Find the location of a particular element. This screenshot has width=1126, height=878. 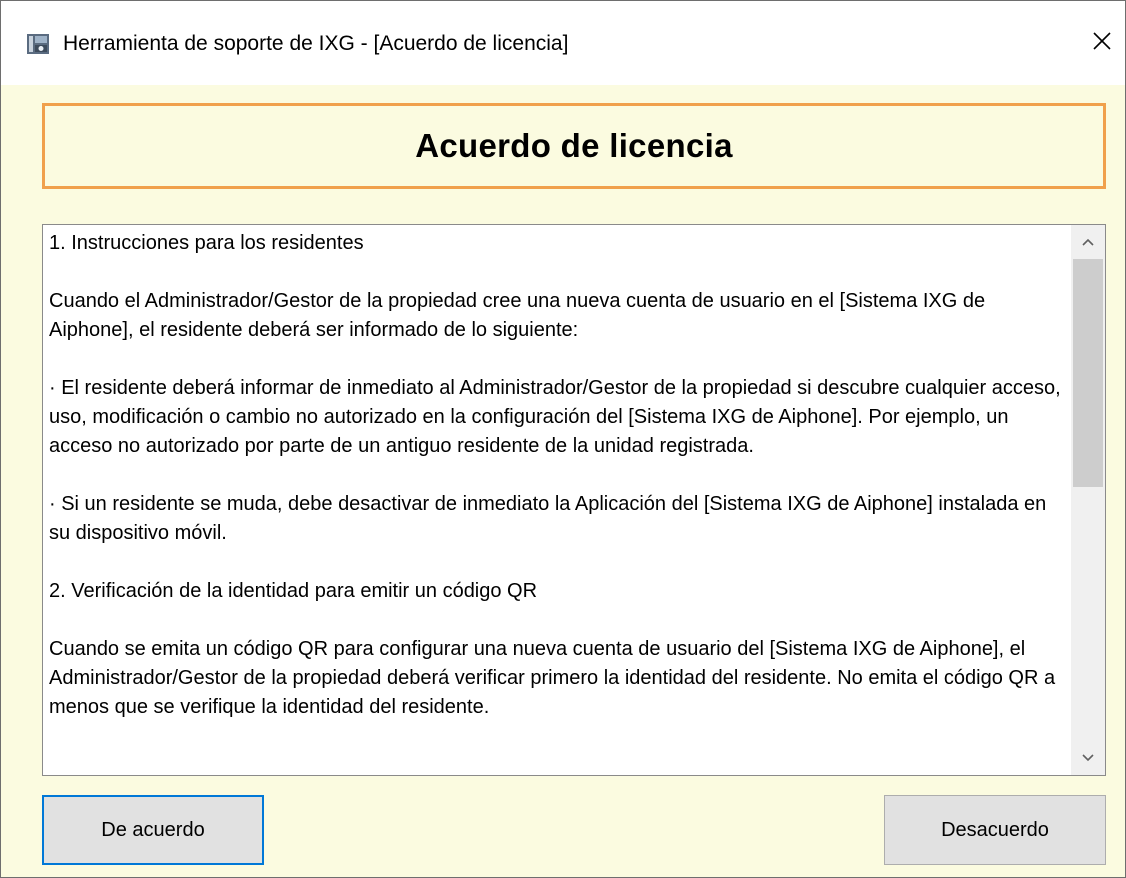

chevron-down-icon is located at coordinates (1088, 758).